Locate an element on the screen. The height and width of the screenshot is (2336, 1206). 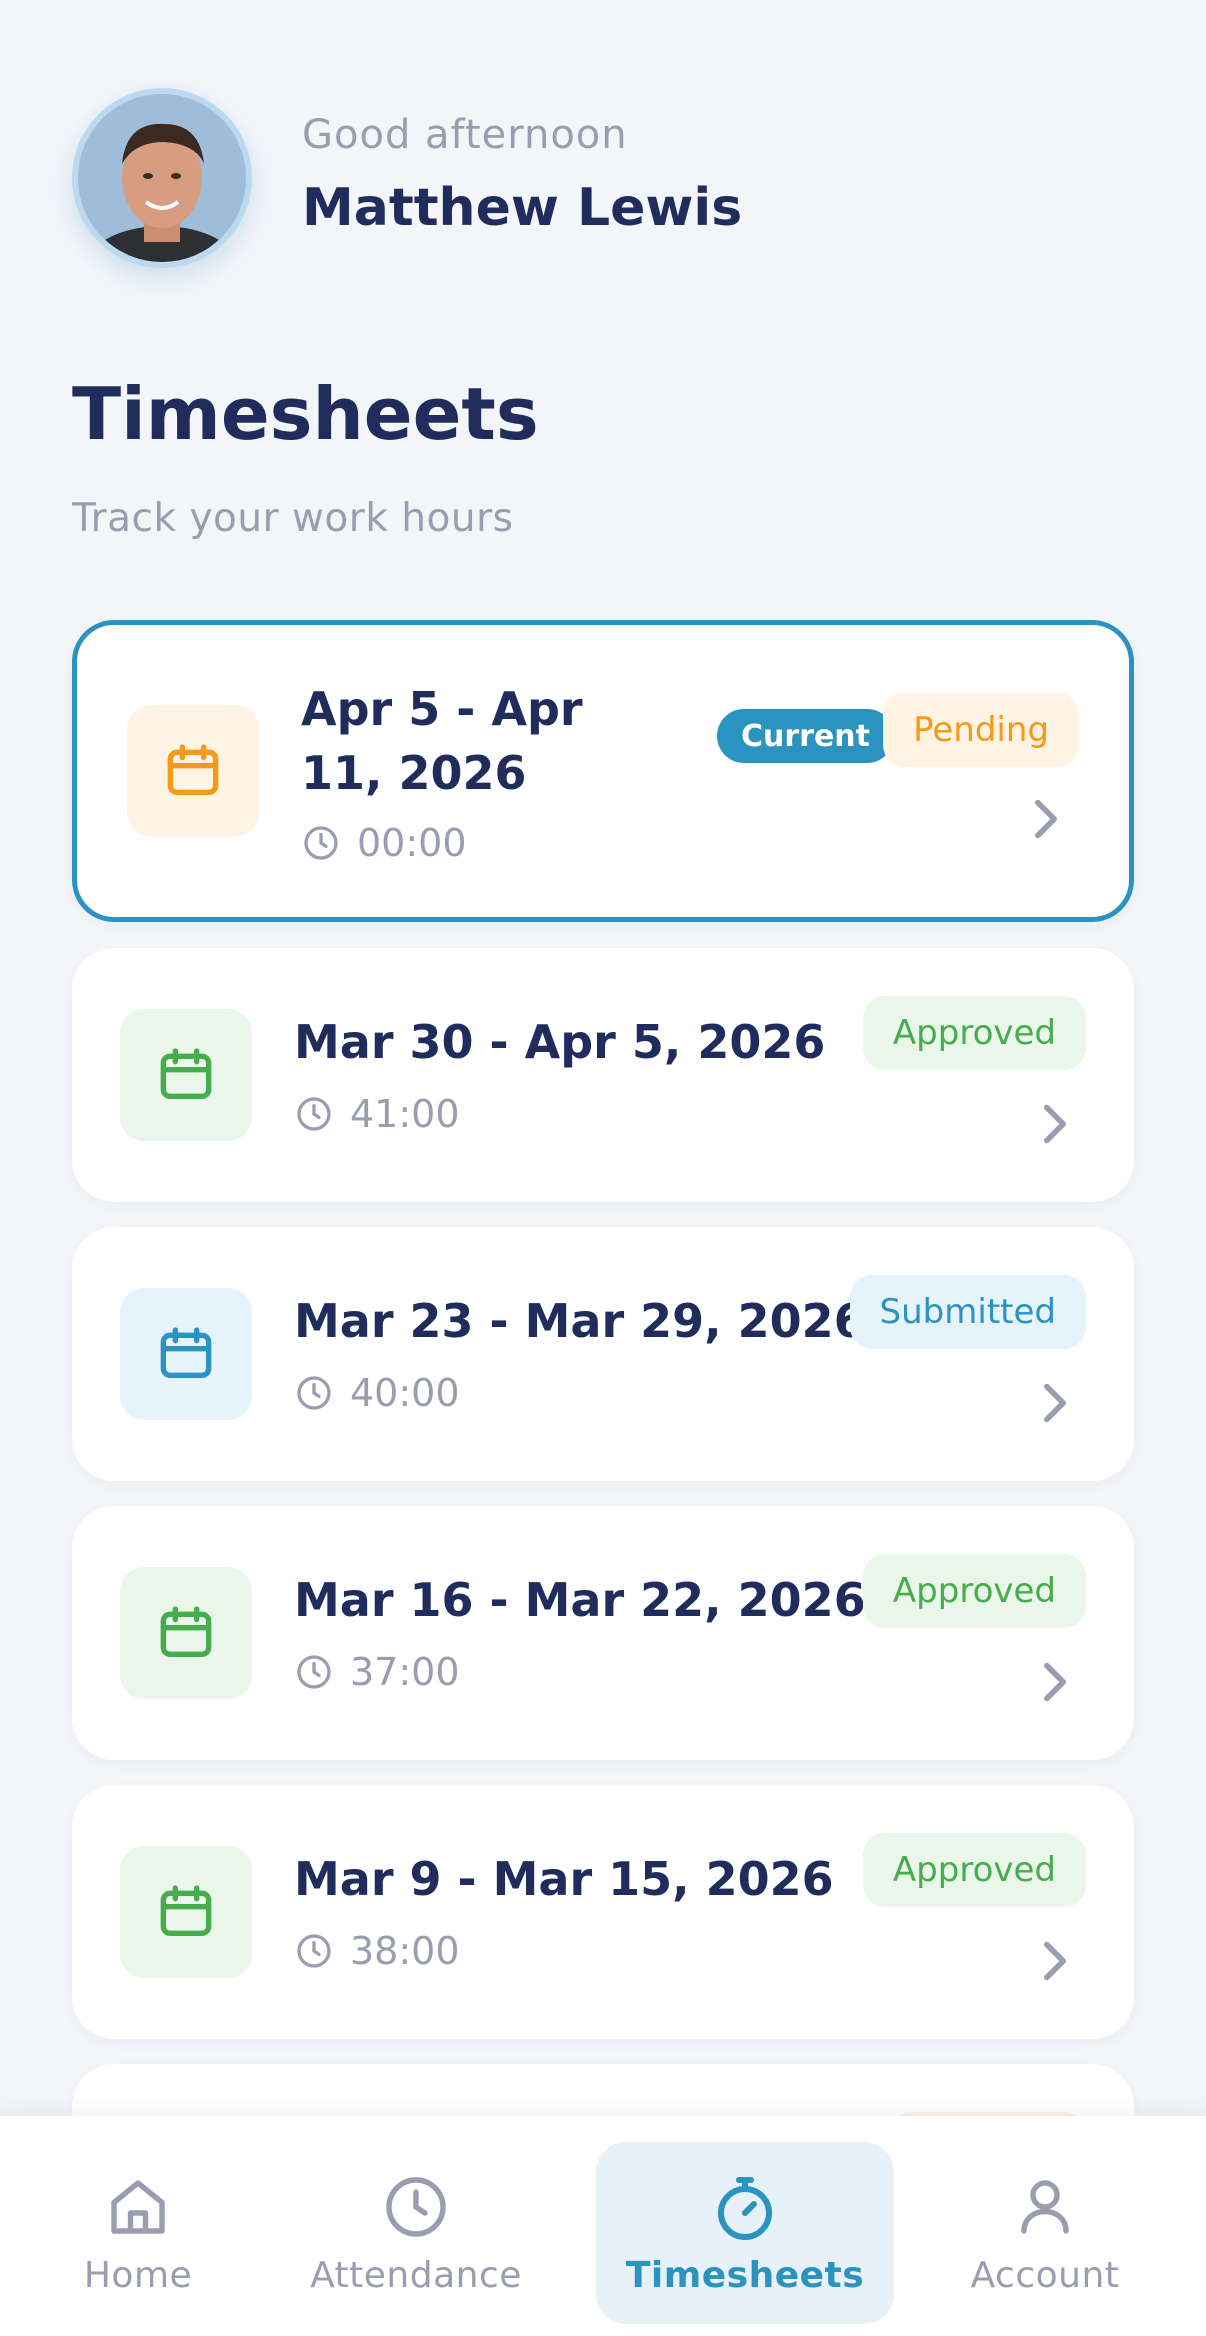
avatar is located at coordinates (162, 178).